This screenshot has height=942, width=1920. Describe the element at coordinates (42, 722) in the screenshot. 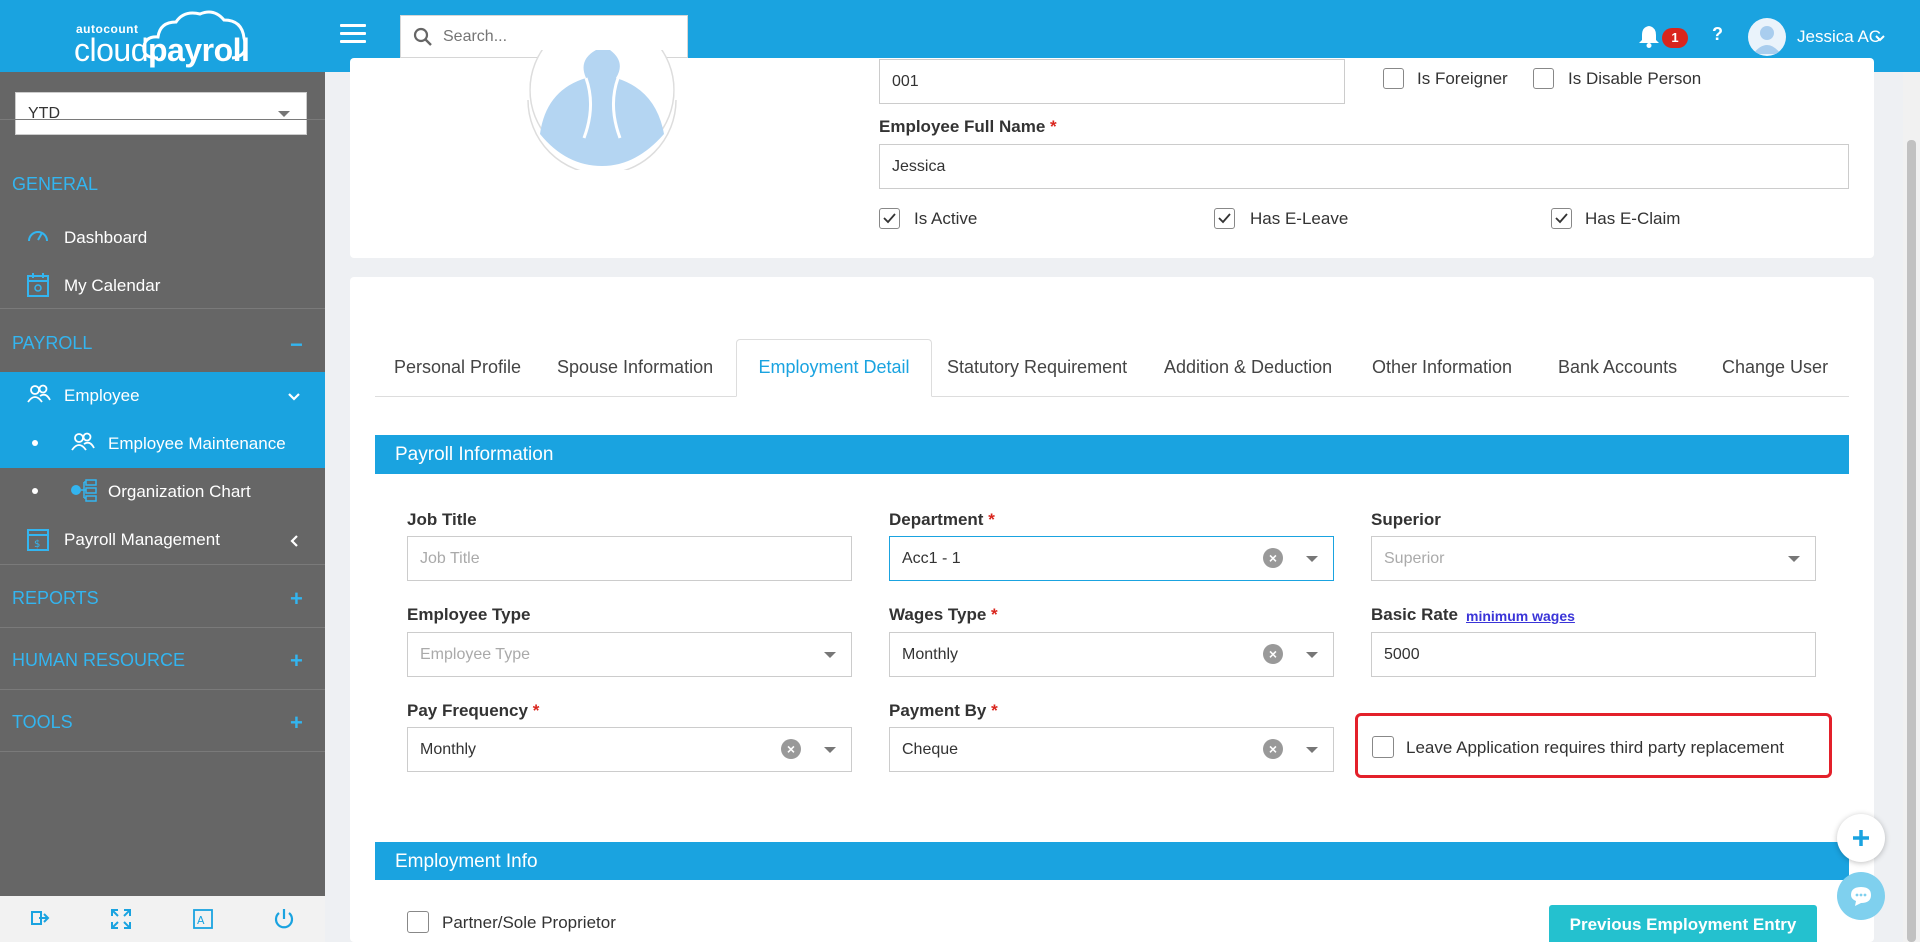

I see `section-tools: TOOLS` at that location.